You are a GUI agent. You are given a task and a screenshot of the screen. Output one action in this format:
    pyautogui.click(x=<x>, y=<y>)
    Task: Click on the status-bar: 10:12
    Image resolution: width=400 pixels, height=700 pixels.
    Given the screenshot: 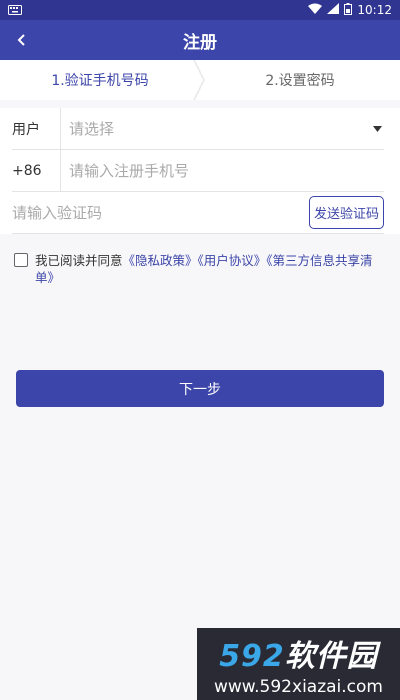 What is the action you would take?
    pyautogui.click(x=200, y=10)
    